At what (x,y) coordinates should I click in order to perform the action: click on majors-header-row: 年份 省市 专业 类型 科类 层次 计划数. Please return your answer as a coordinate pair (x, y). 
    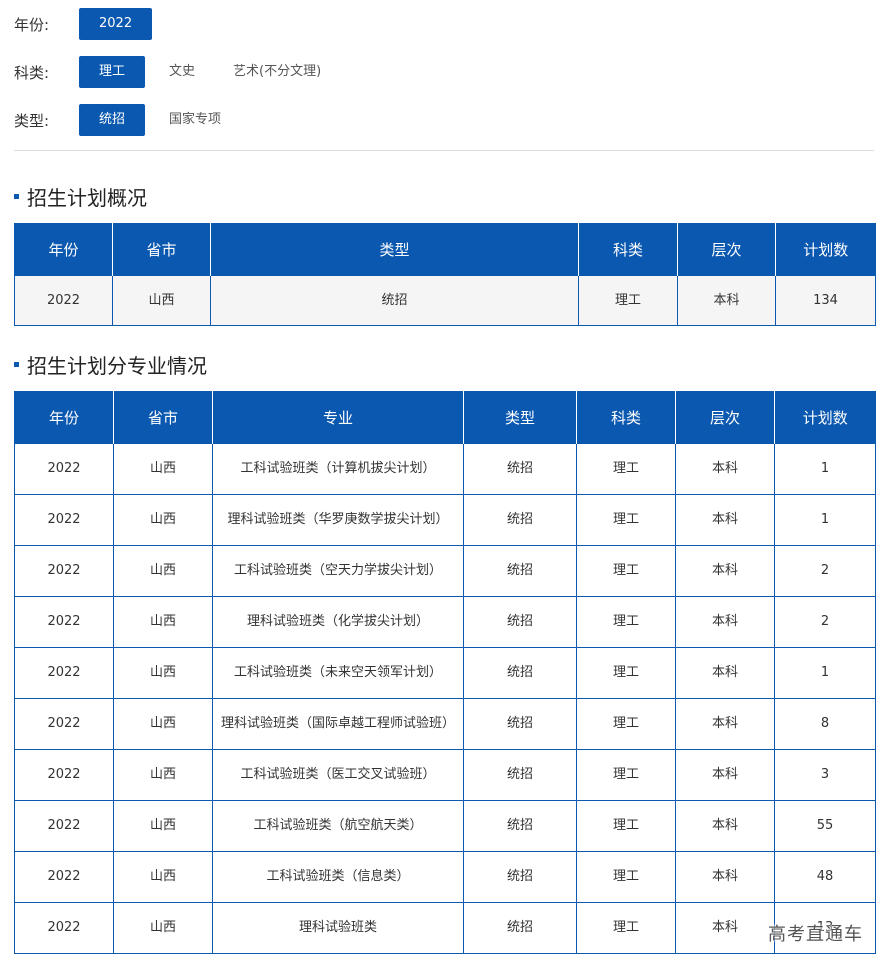
    Looking at the image, I should click on (445, 417).